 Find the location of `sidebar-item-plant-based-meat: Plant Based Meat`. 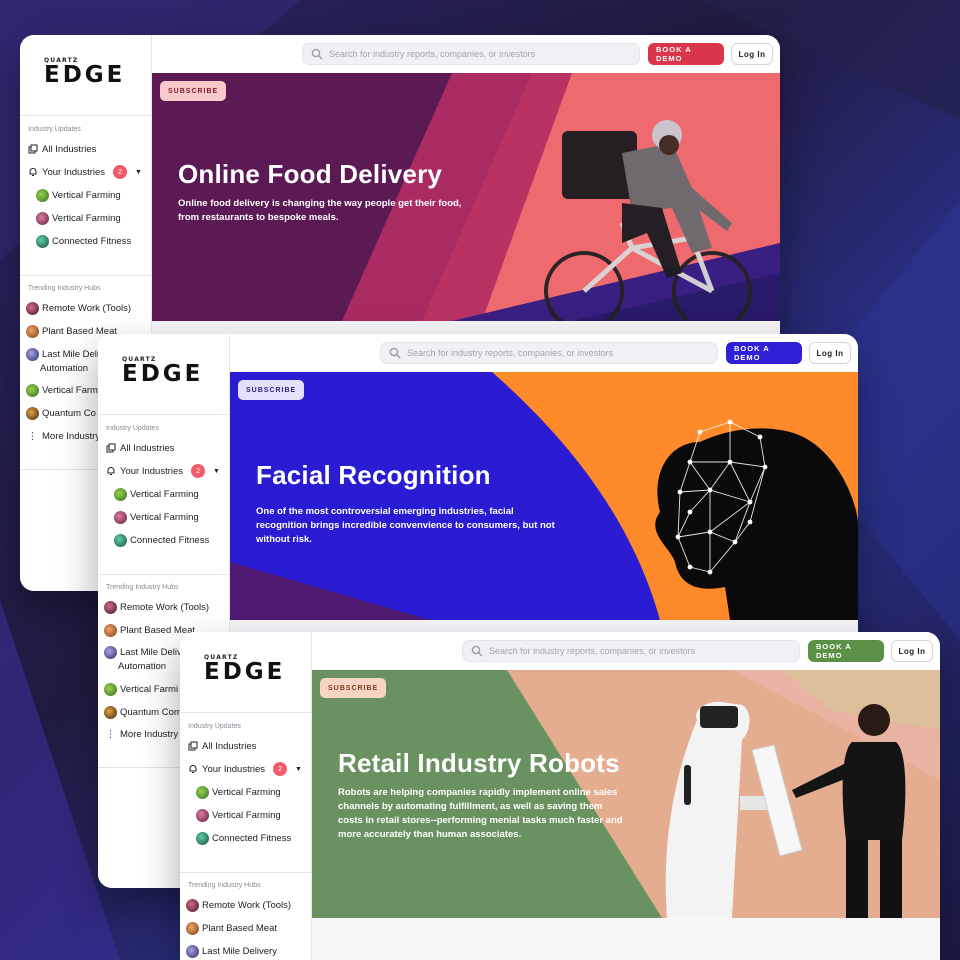

sidebar-item-plant-based-meat: Plant Based Meat is located at coordinates (231, 928).